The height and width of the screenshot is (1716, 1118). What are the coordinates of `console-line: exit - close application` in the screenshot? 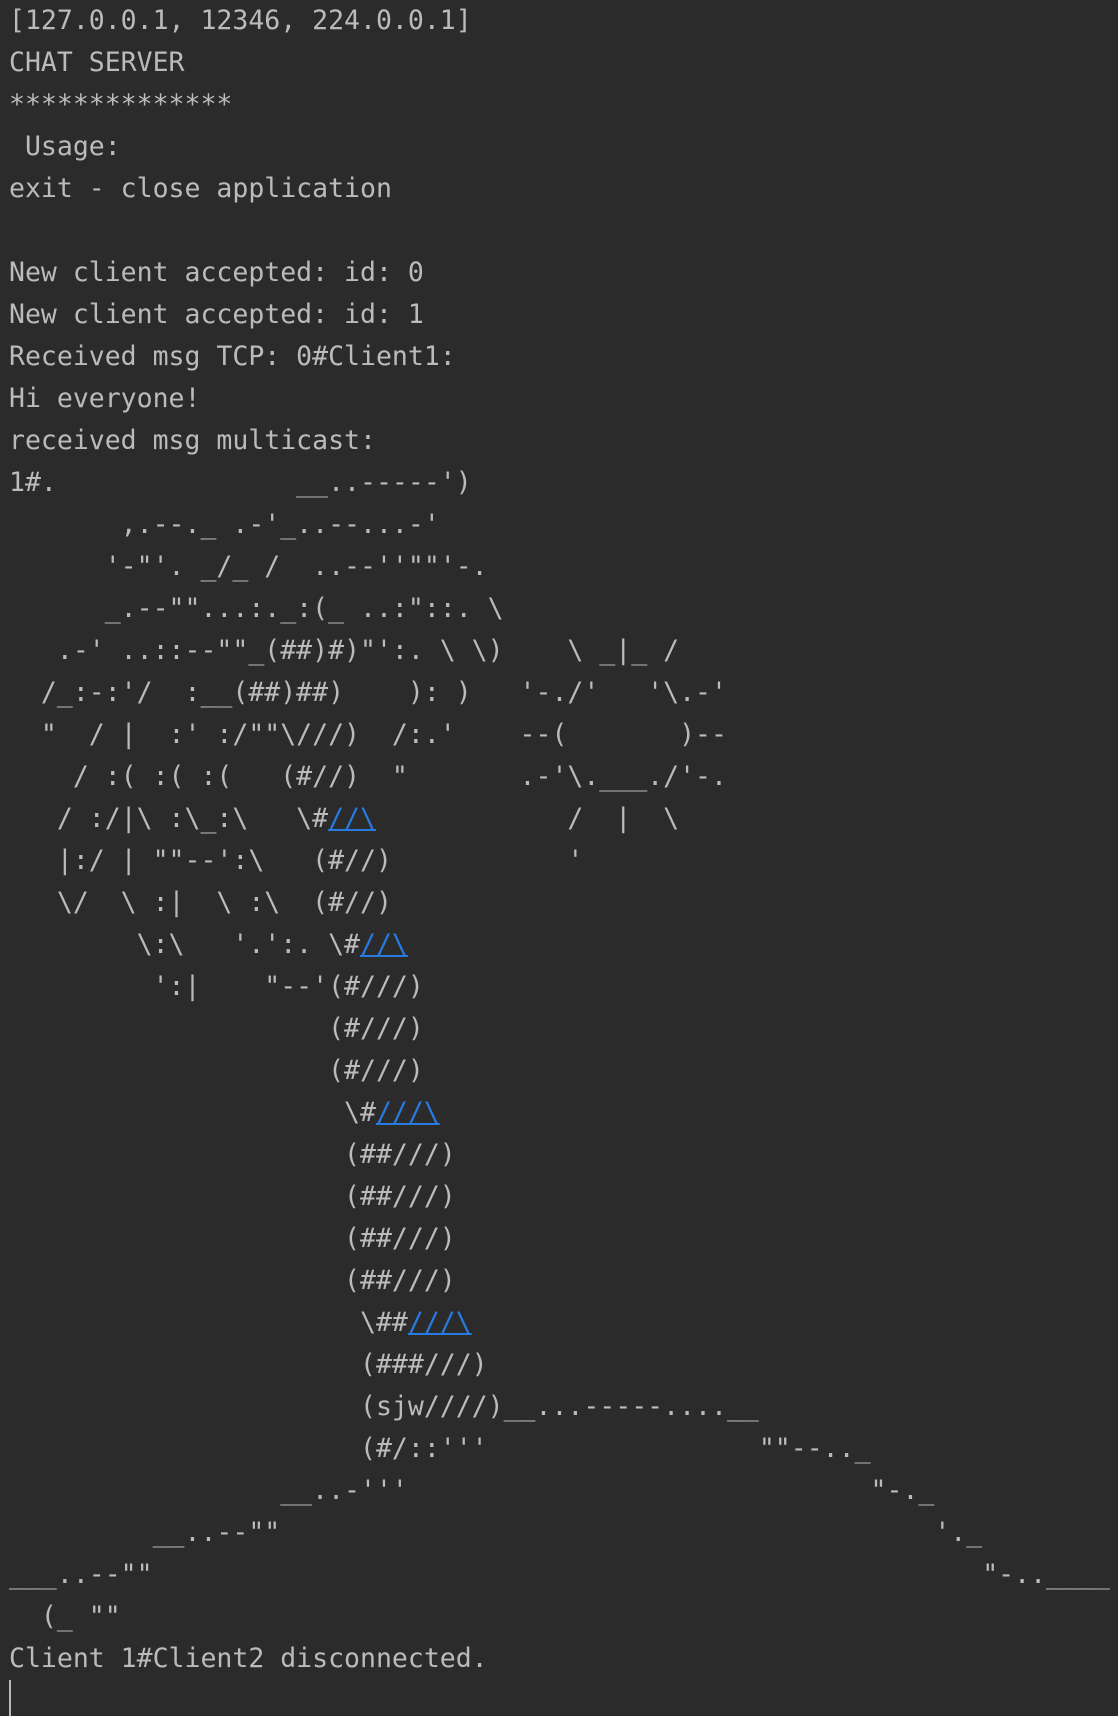 It's located at (559, 189).